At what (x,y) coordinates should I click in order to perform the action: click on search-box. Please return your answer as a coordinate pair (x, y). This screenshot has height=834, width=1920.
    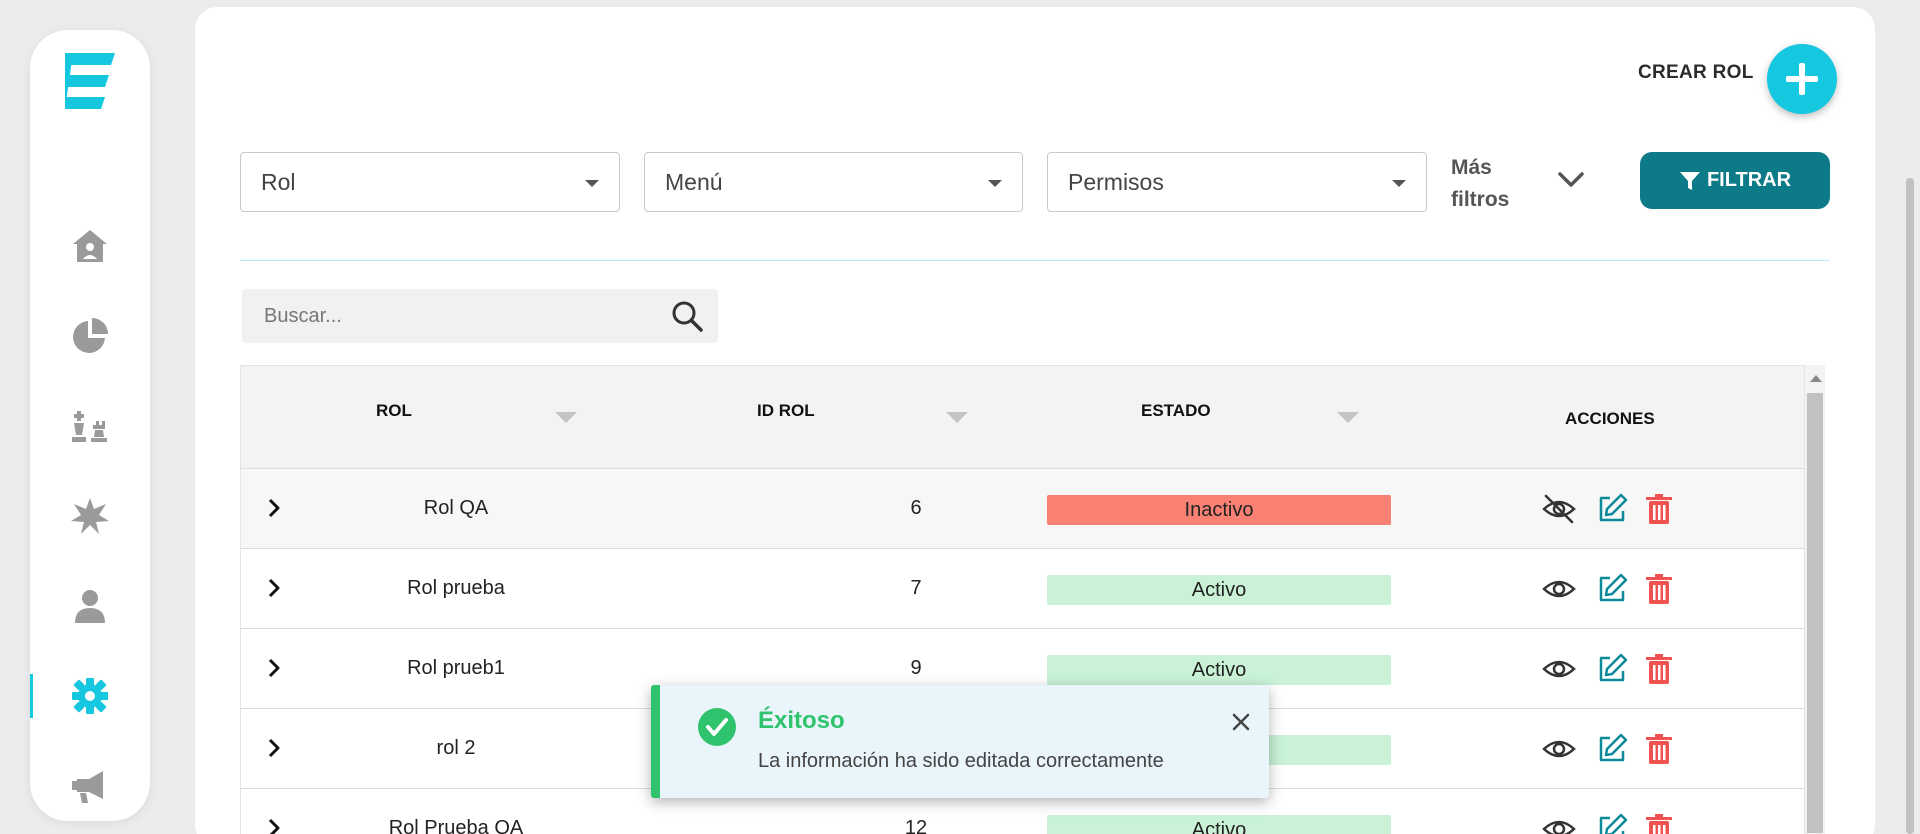
    Looking at the image, I should click on (480, 316).